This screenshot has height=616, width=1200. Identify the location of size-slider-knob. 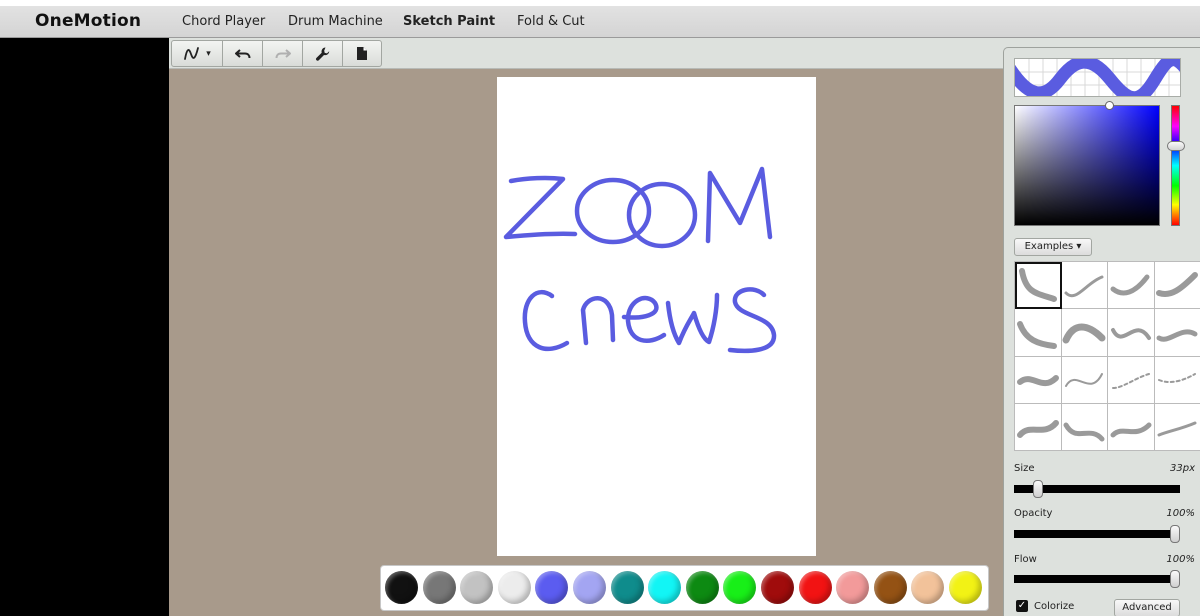
(1037, 489).